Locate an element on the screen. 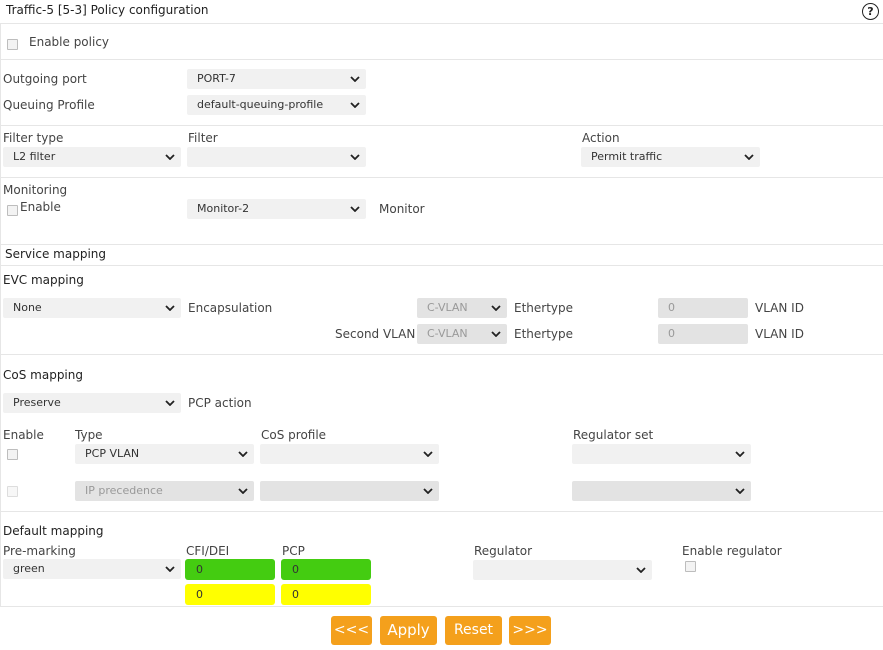 This screenshot has width=883, height=650. help-icon: ? is located at coordinates (870, 11).